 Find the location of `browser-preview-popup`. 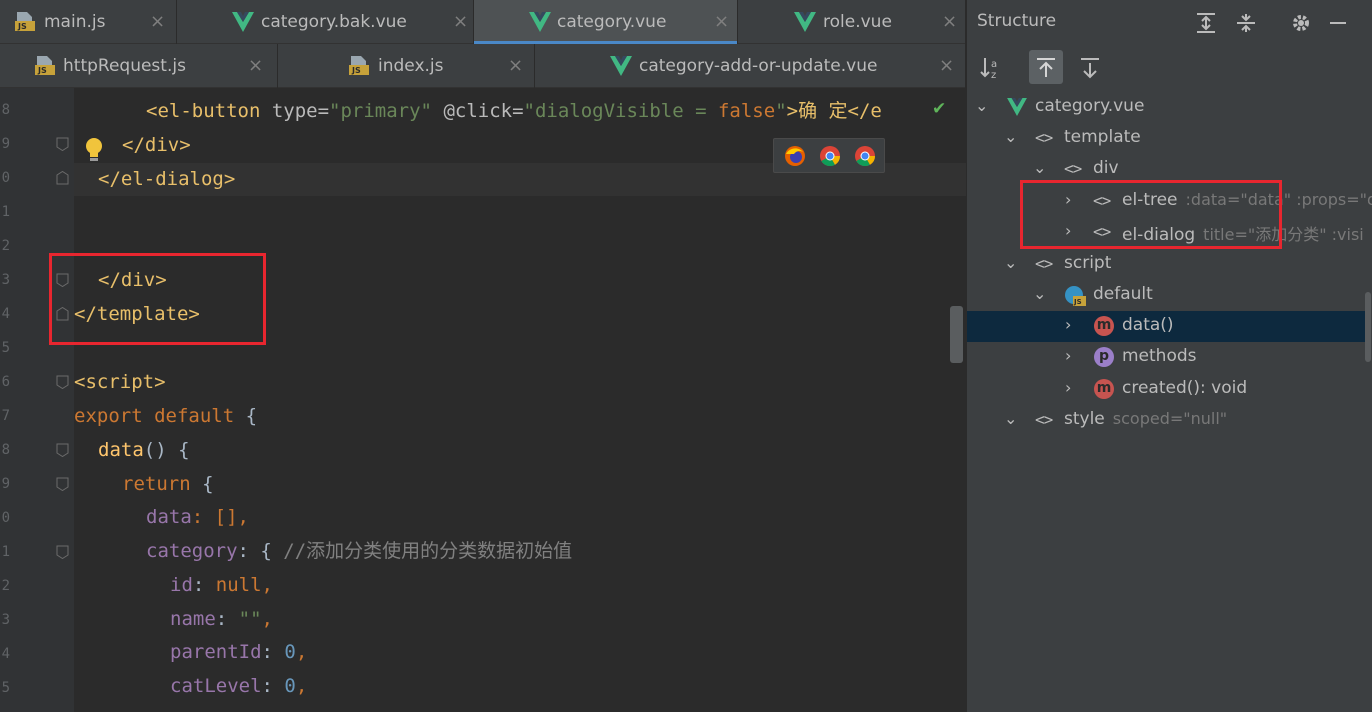

browser-preview-popup is located at coordinates (829, 155).